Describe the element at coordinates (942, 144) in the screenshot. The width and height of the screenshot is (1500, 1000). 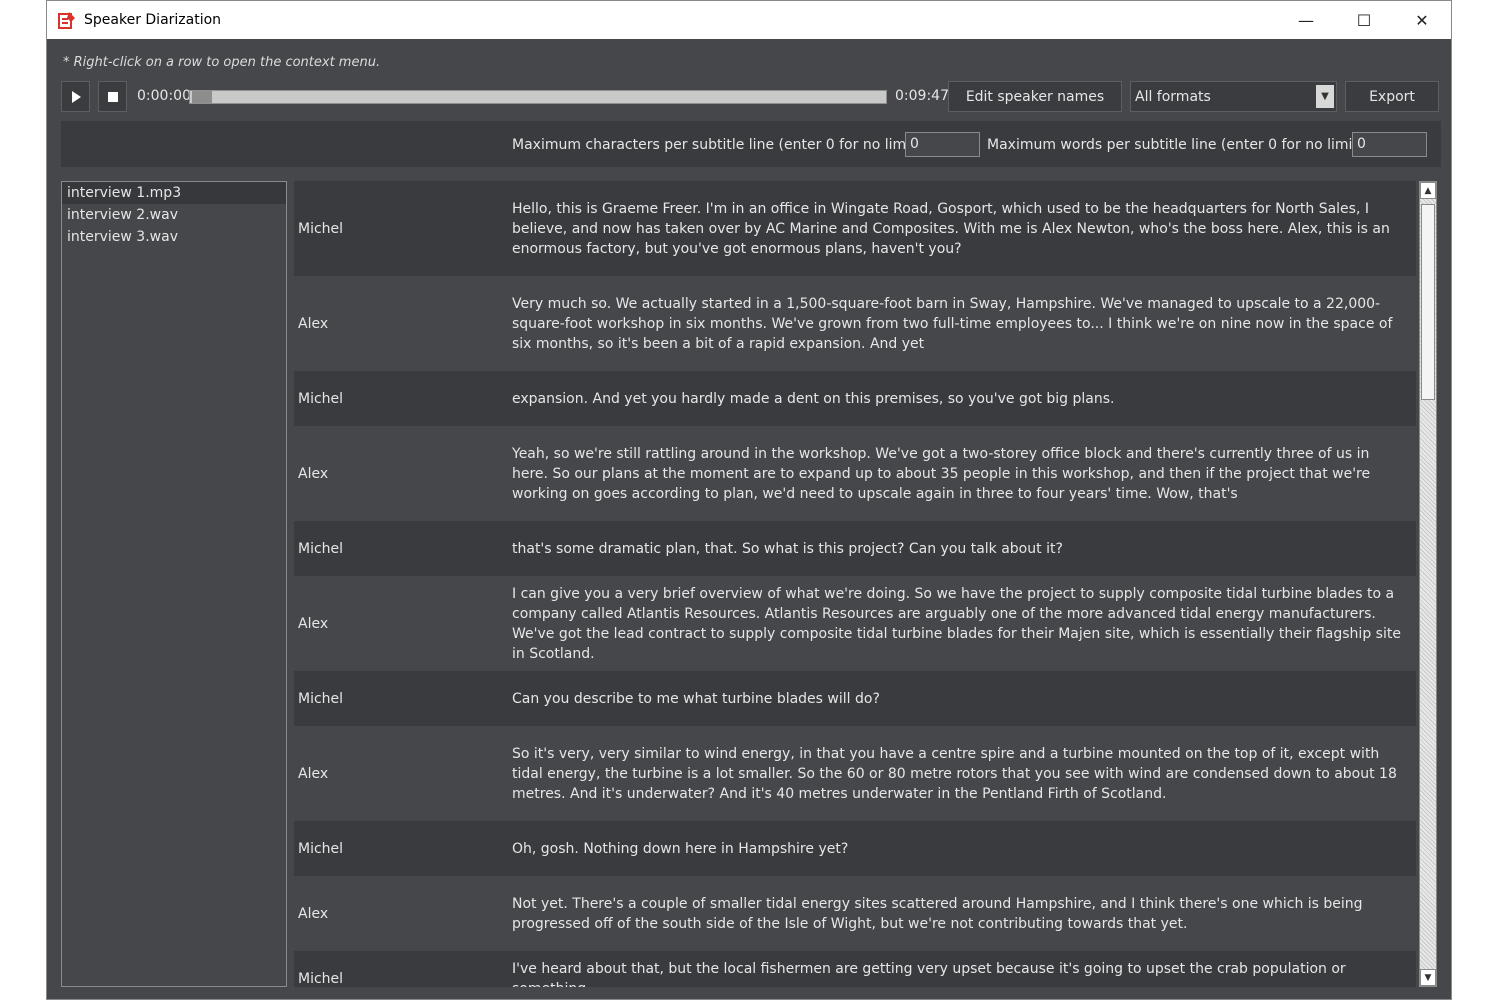
I see `max-chars-input: 0` at that location.